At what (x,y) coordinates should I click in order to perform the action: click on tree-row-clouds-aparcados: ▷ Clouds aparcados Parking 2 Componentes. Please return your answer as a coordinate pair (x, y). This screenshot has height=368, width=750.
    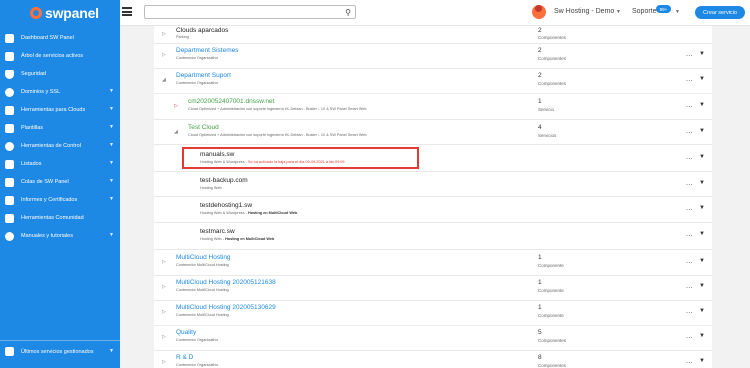
    Looking at the image, I should click on (433, 35).